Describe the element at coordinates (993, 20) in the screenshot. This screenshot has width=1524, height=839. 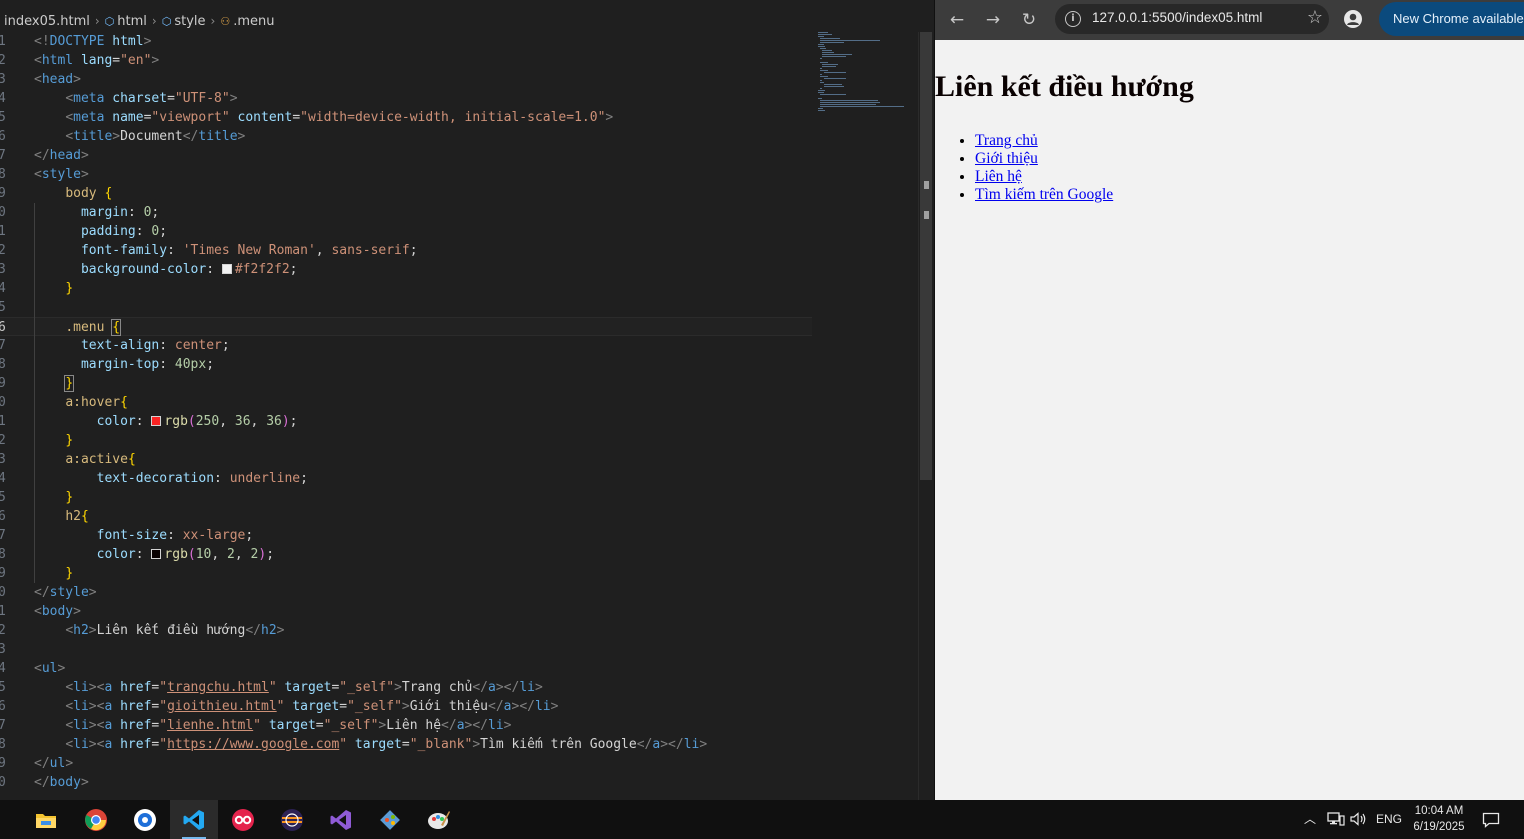
I see `forward-icon: →` at that location.